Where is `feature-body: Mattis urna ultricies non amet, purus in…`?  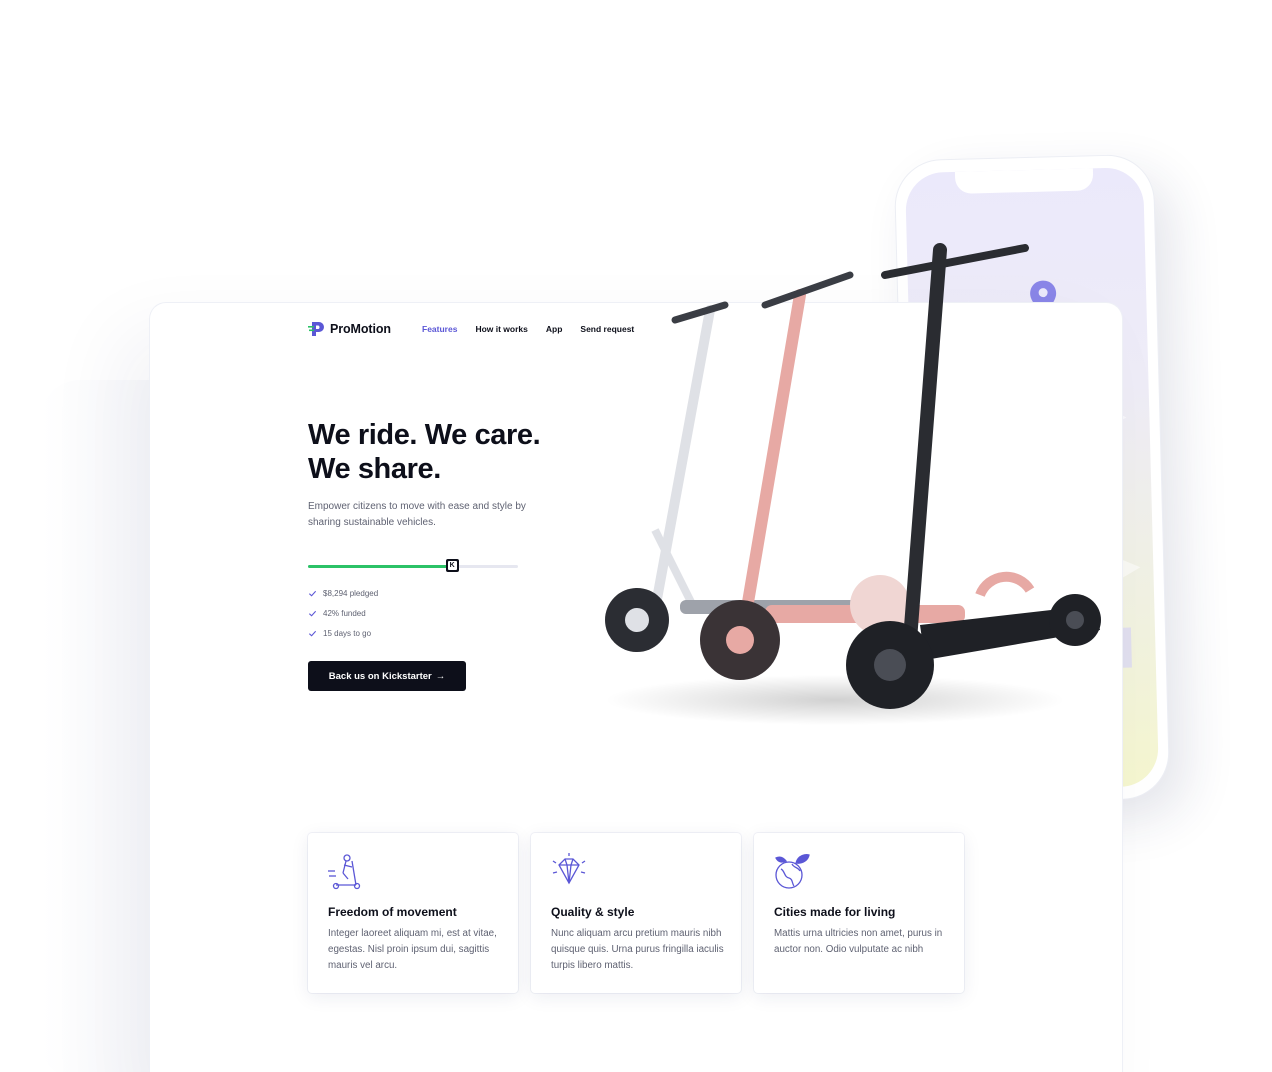 feature-body: Mattis urna ultricies non amet, purus in… is located at coordinates (858, 941).